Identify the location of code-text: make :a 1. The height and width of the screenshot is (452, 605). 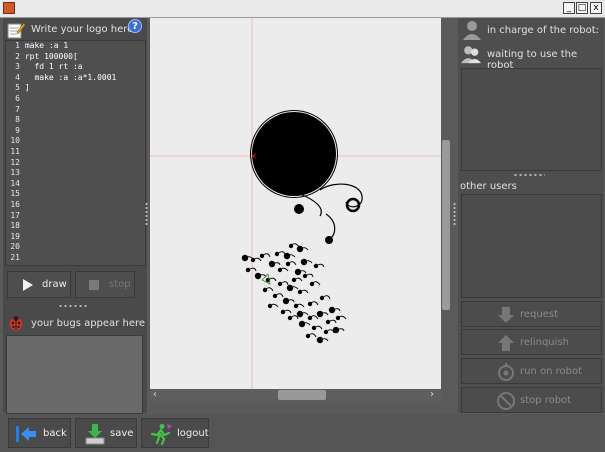
(44, 45).